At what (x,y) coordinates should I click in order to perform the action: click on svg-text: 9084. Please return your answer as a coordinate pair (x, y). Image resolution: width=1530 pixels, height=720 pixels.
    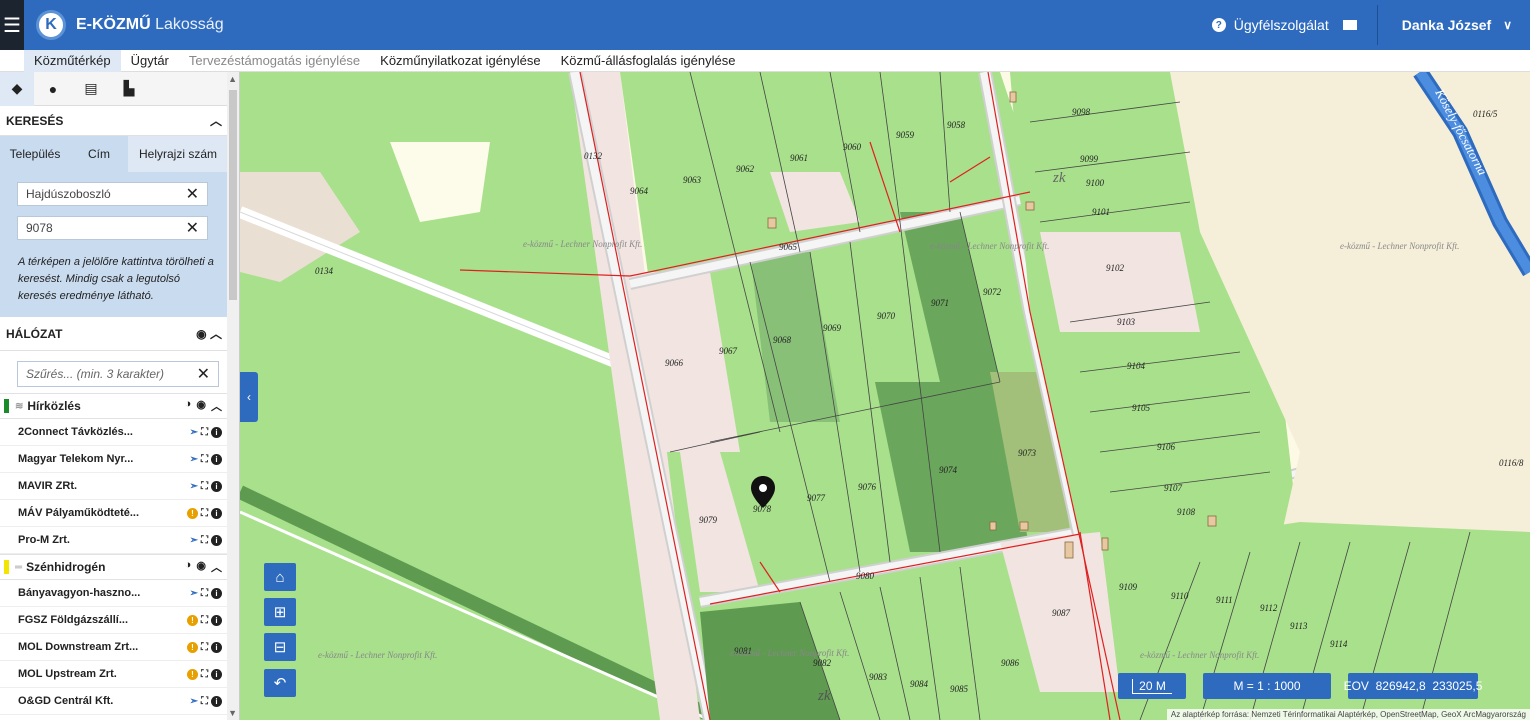
    Looking at the image, I should click on (919, 684).